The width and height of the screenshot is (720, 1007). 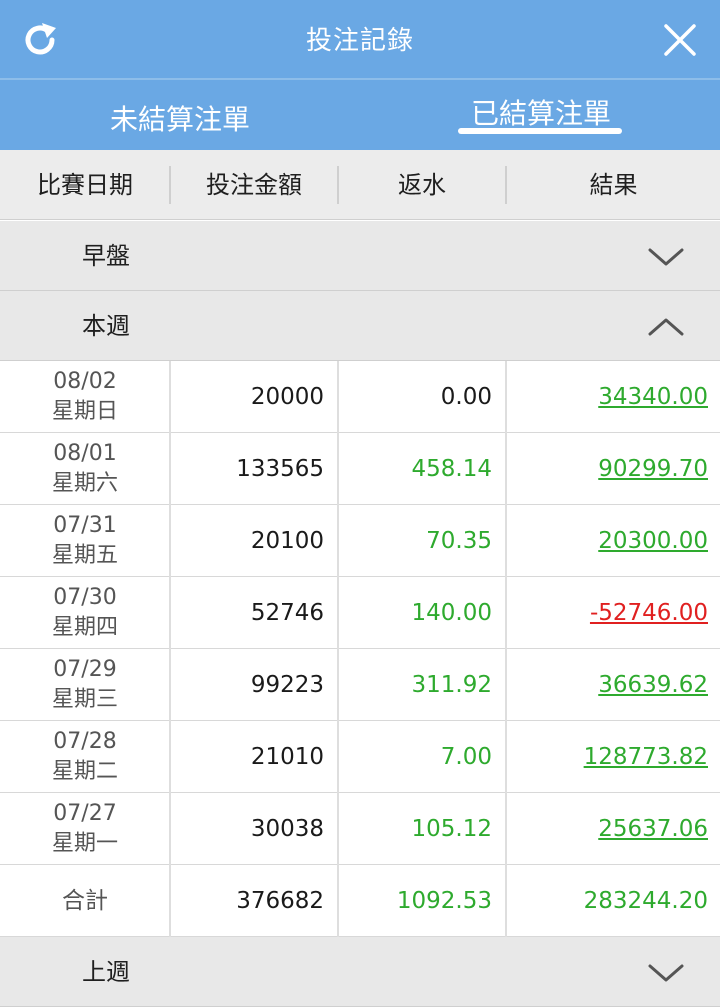 I want to click on rebate-cell: 105.12, so click(x=451, y=829).